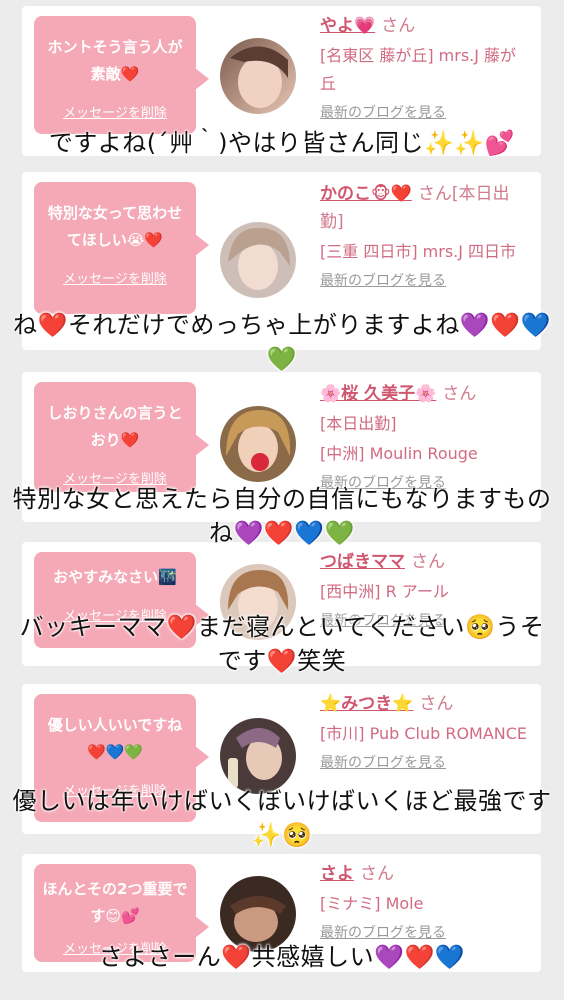 The width and height of the screenshot is (564, 1000). What do you see at coordinates (115, 902) in the screenshot?
I see `message-text: ほんとその2つ重要です😊💕` at bounding box center [115, 902].